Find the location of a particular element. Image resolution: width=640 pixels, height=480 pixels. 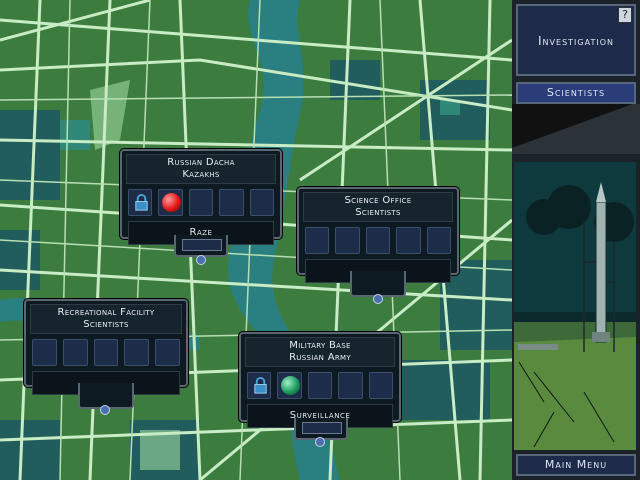

location-card-recreational-facility: Recreational Facility Scientists is located at coordinates (106, 347).